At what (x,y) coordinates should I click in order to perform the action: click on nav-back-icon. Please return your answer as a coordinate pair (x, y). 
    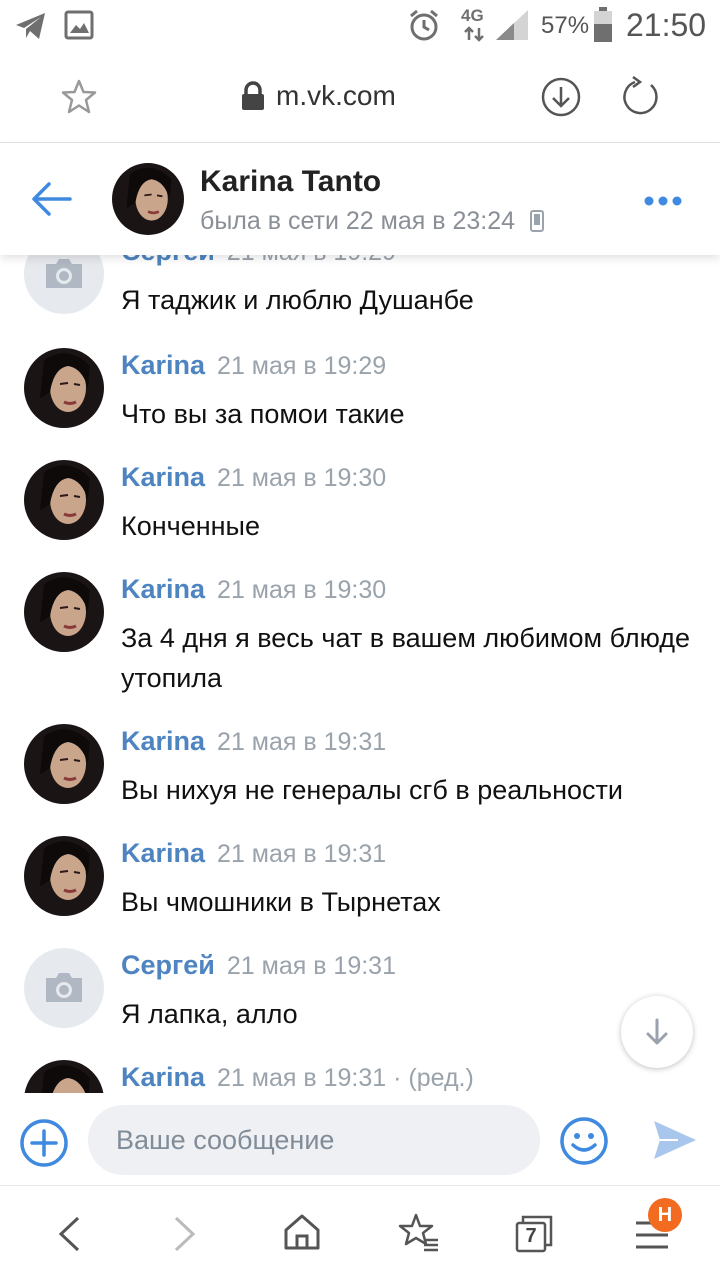
    Looking at the image, I should click on (69, 1234).